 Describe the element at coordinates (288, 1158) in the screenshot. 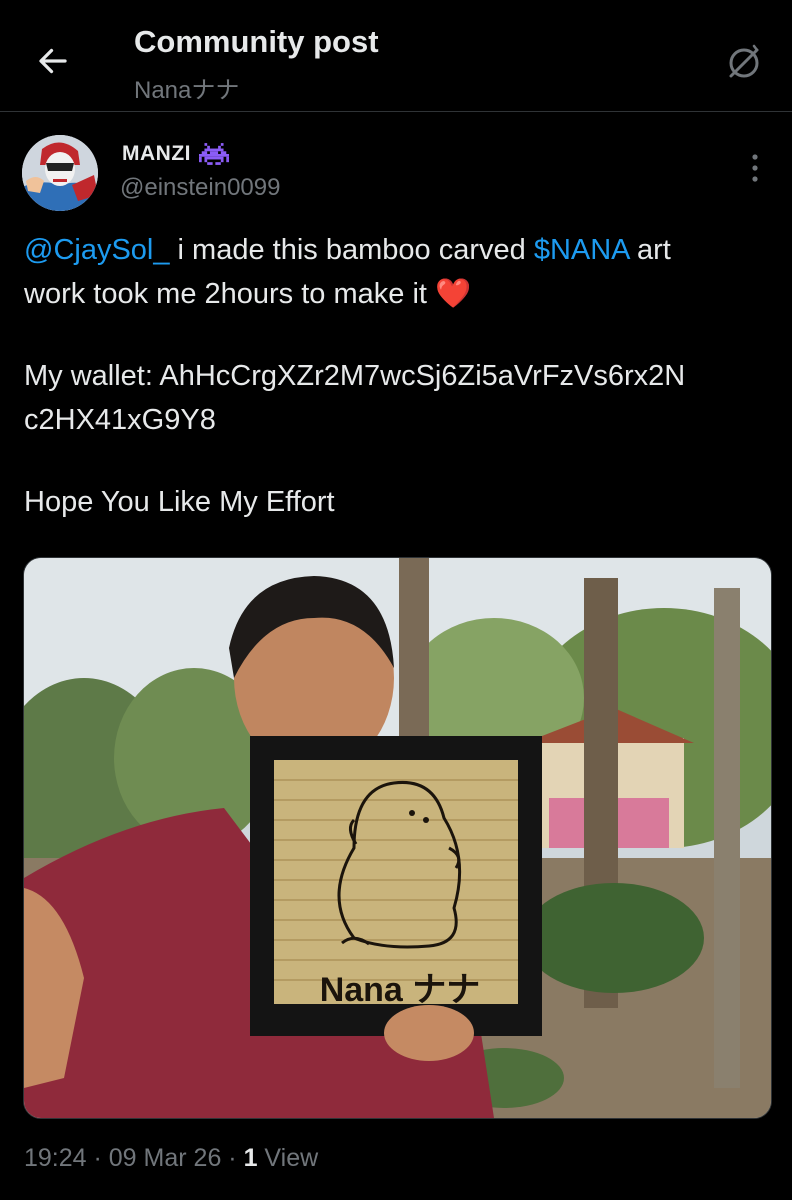

I see `views-label: View` at that location.